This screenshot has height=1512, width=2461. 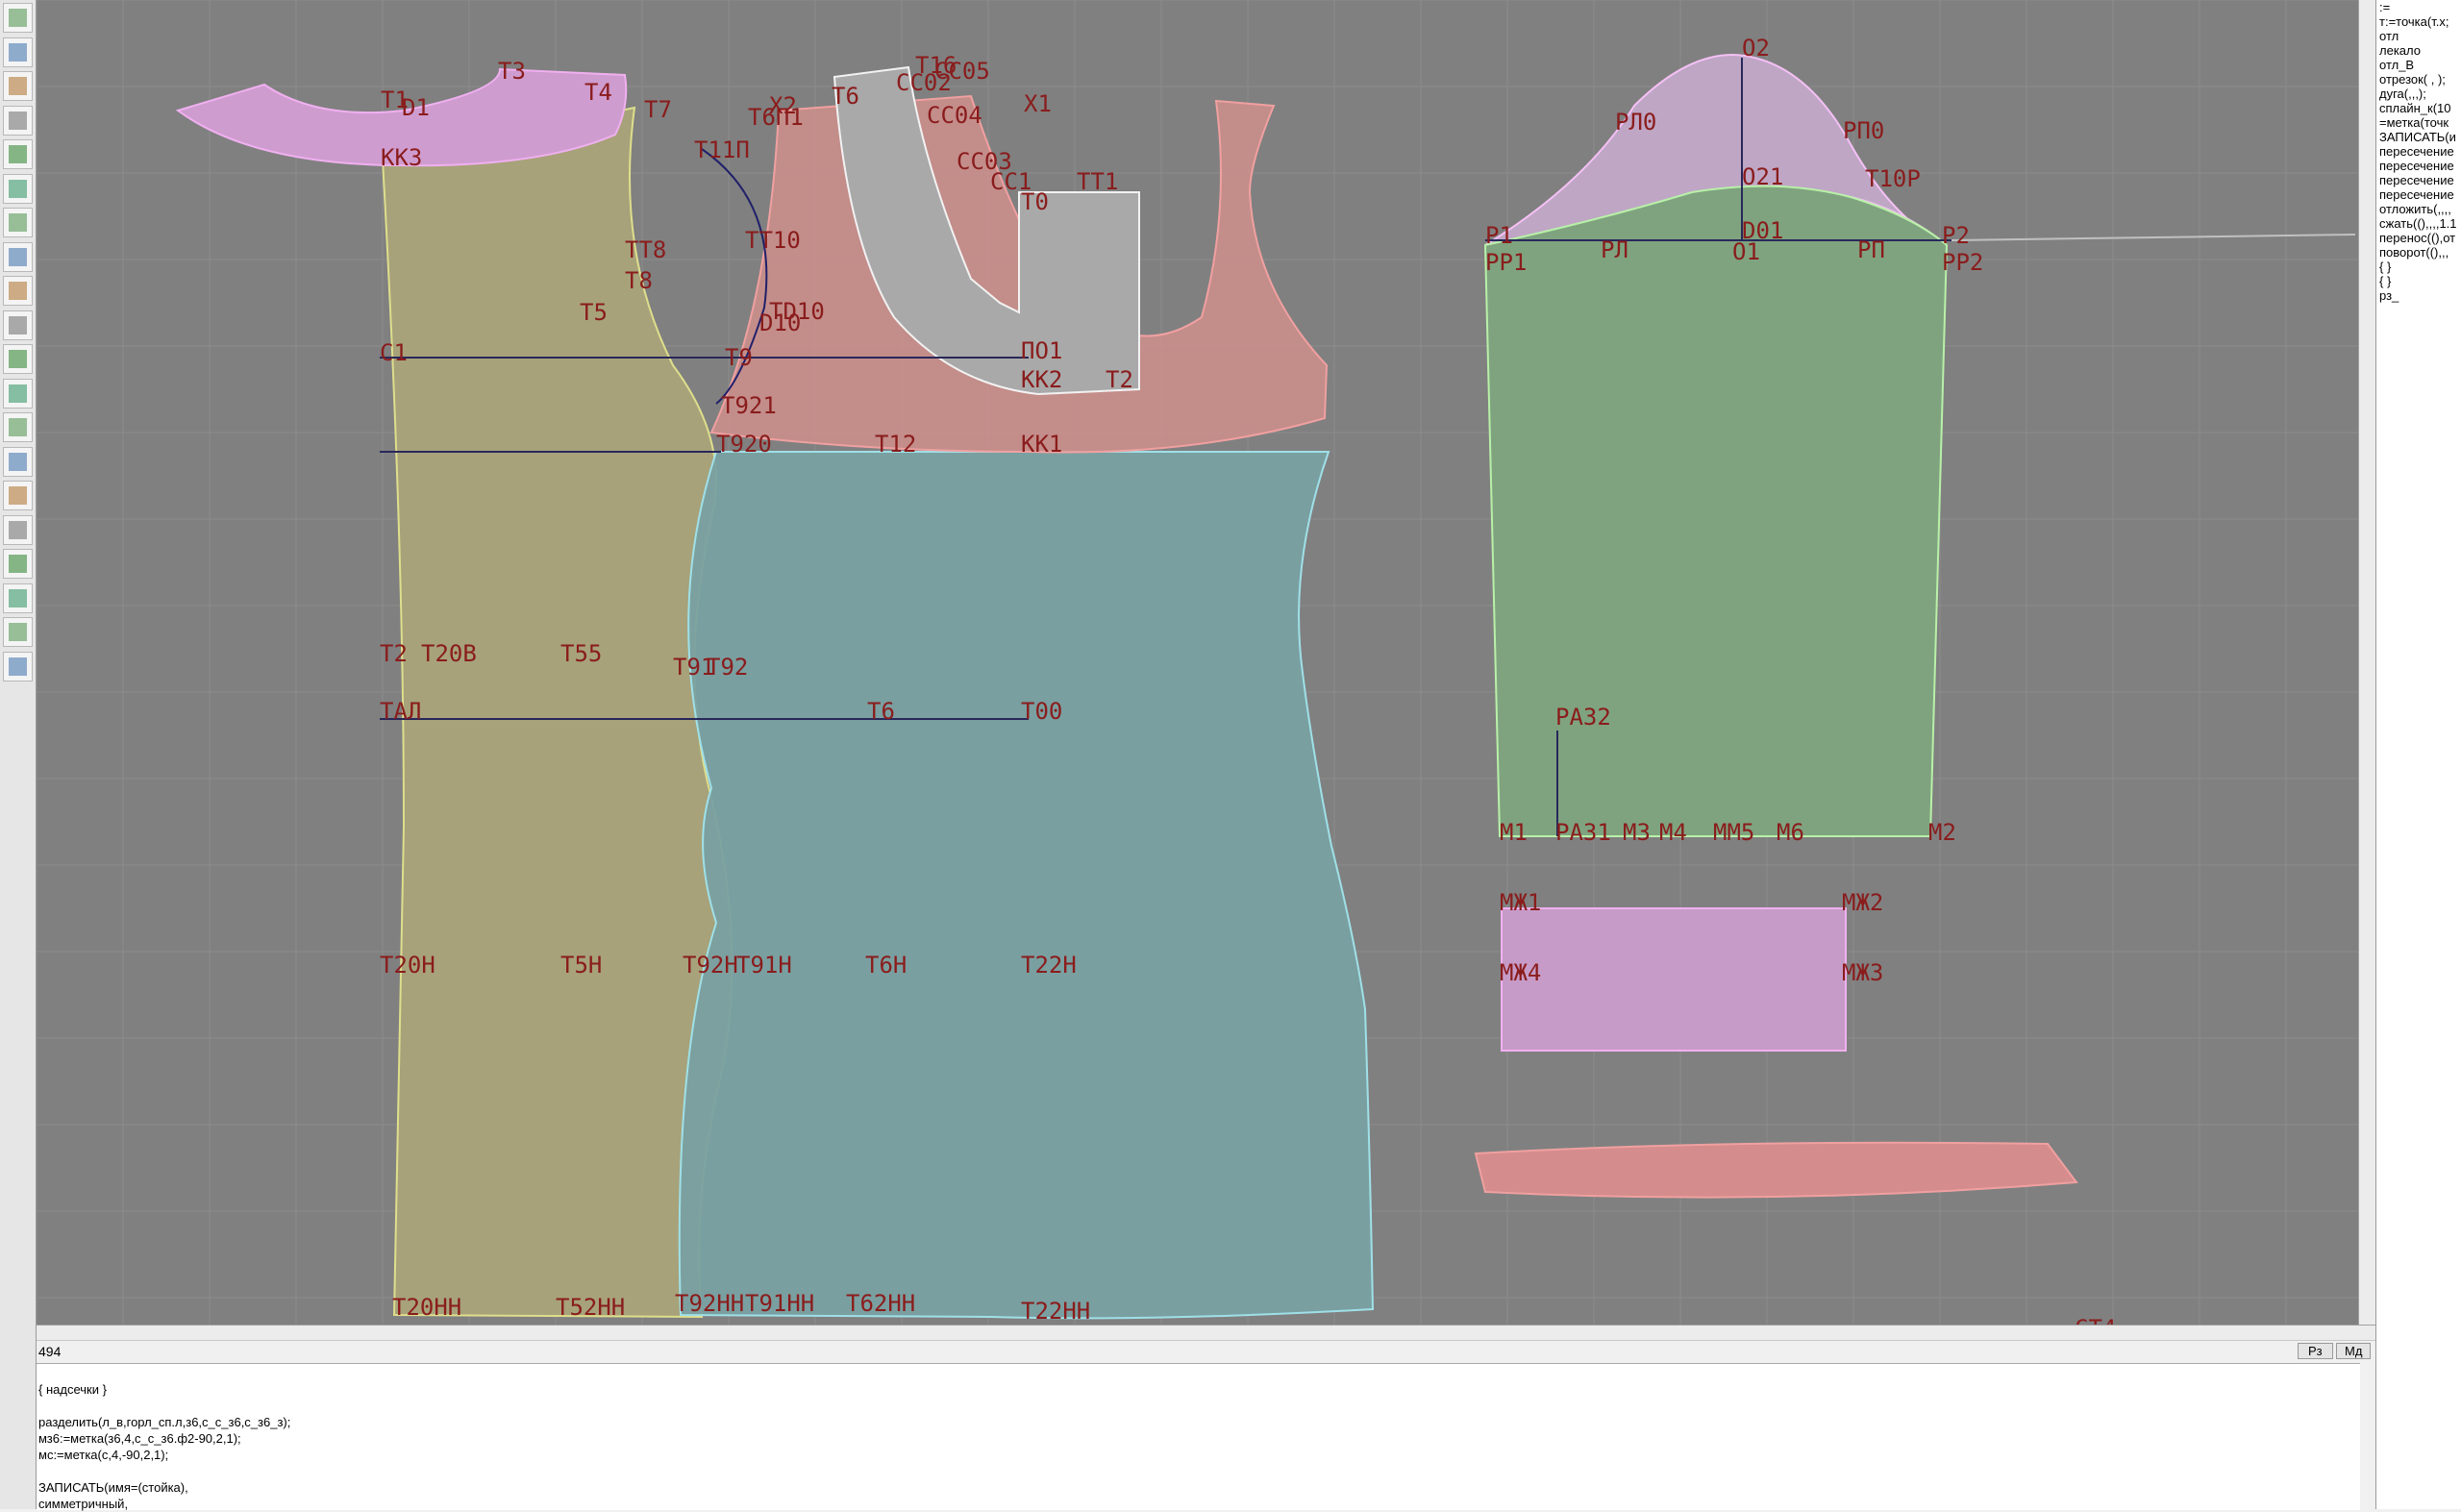 What do you see at coordinates (2418, 137) in the screenshot?
I see `command-item: ЗАПИСАТЬ(и` at bounding box center [2418, 137].